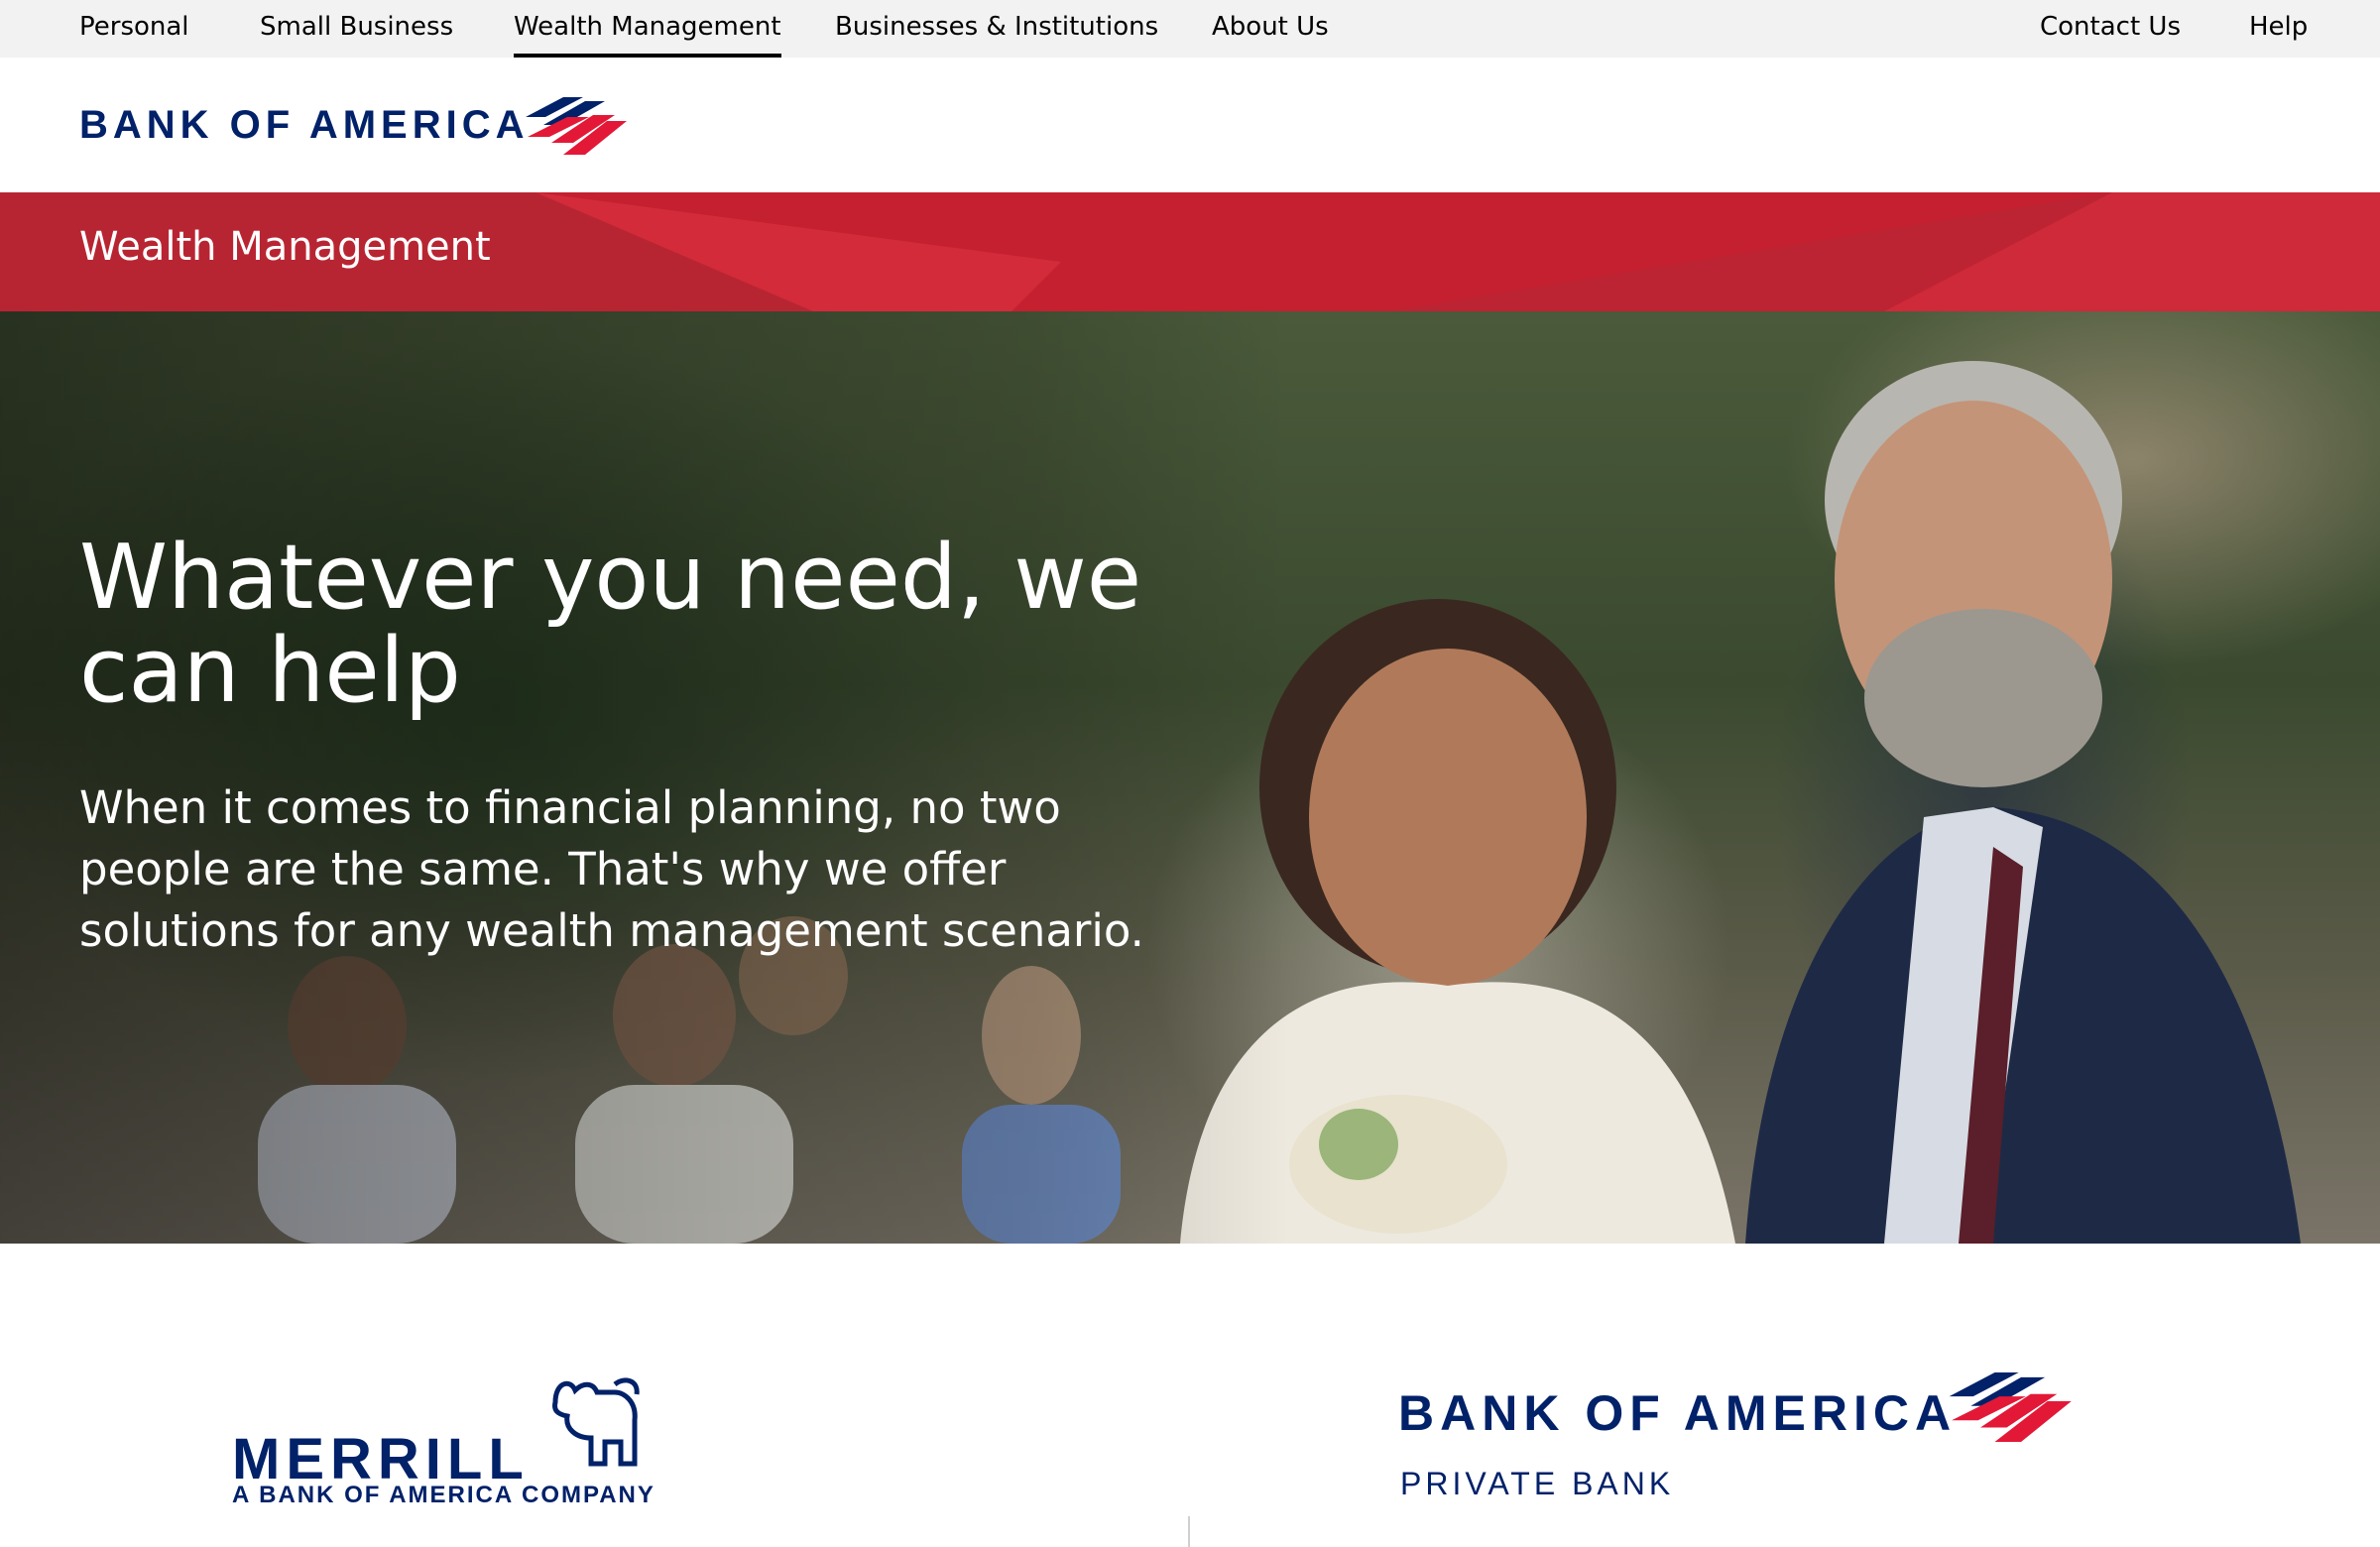 The image size is (2380, 1547). I want to click on nav-about-us: About Us, so click(1270, 29).